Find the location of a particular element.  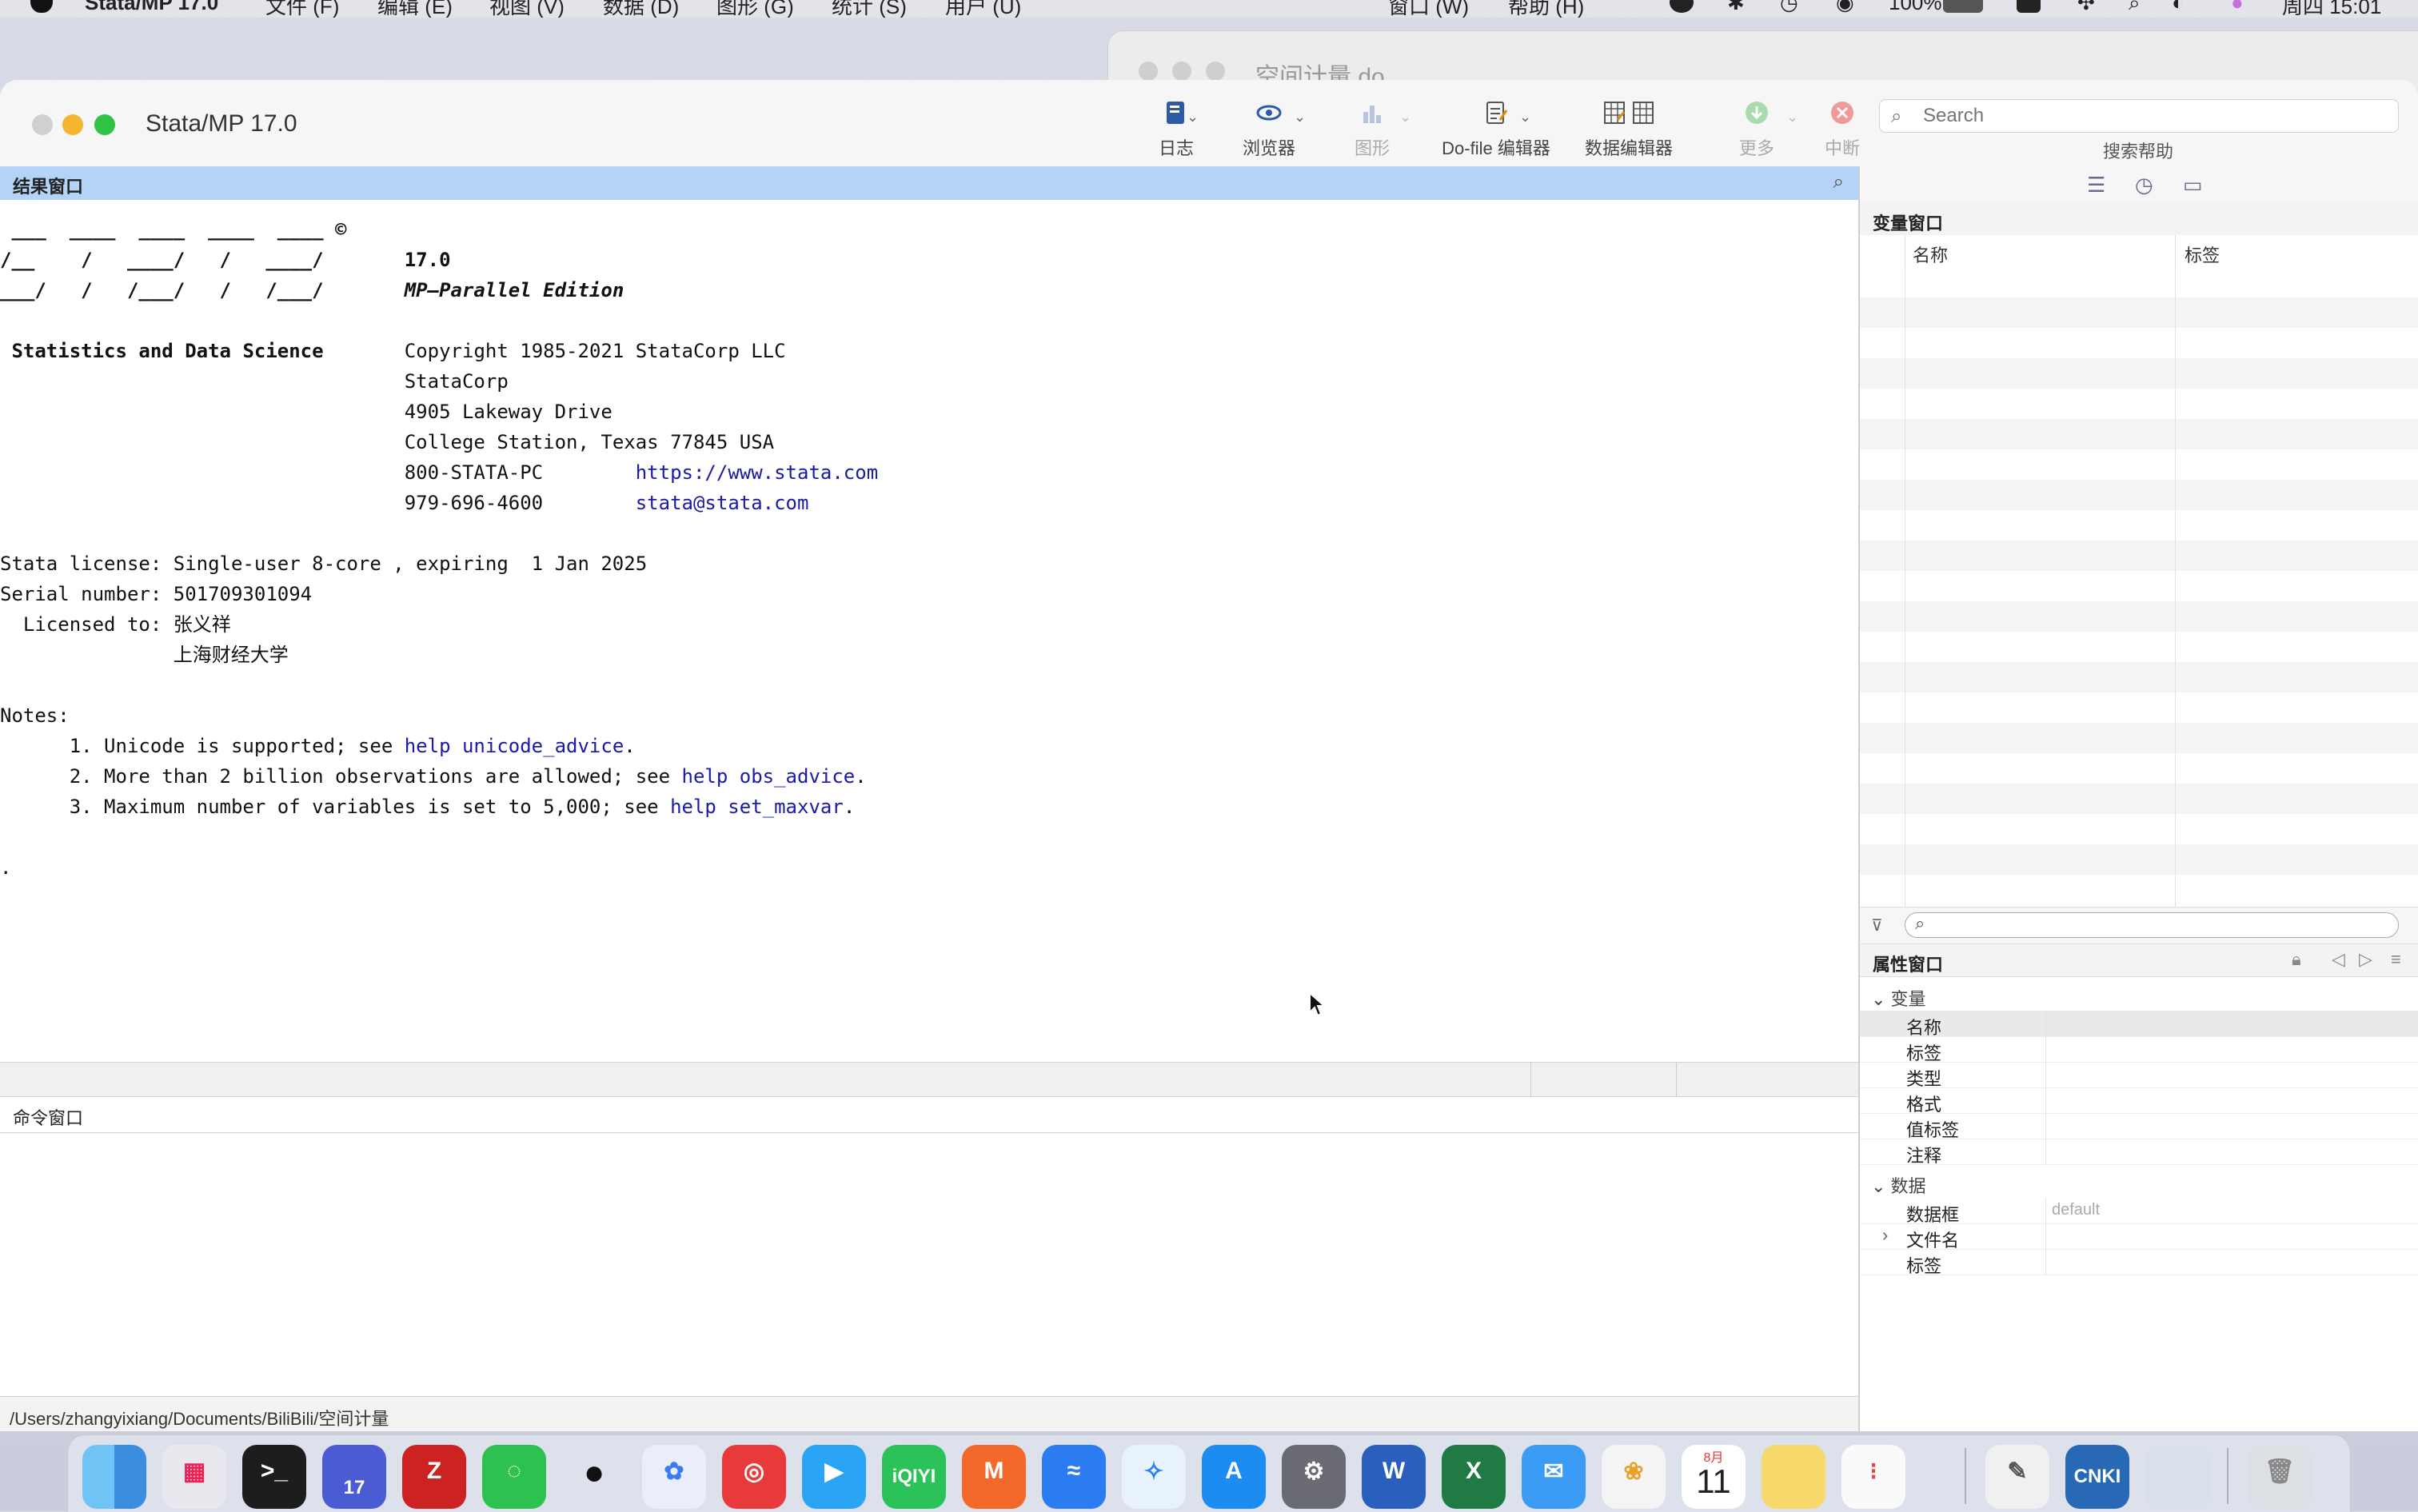

menu-app-name: Stata/MP 17.0 is located at coordinates (152, 7).